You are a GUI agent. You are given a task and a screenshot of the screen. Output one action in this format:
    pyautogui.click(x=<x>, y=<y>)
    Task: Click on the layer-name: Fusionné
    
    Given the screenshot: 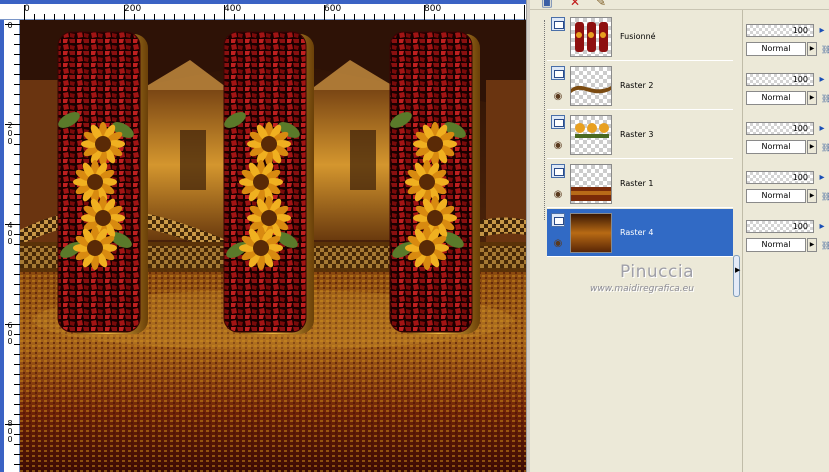 What is the action you would take?
    pyautogui.click(x=638, y=36)
    